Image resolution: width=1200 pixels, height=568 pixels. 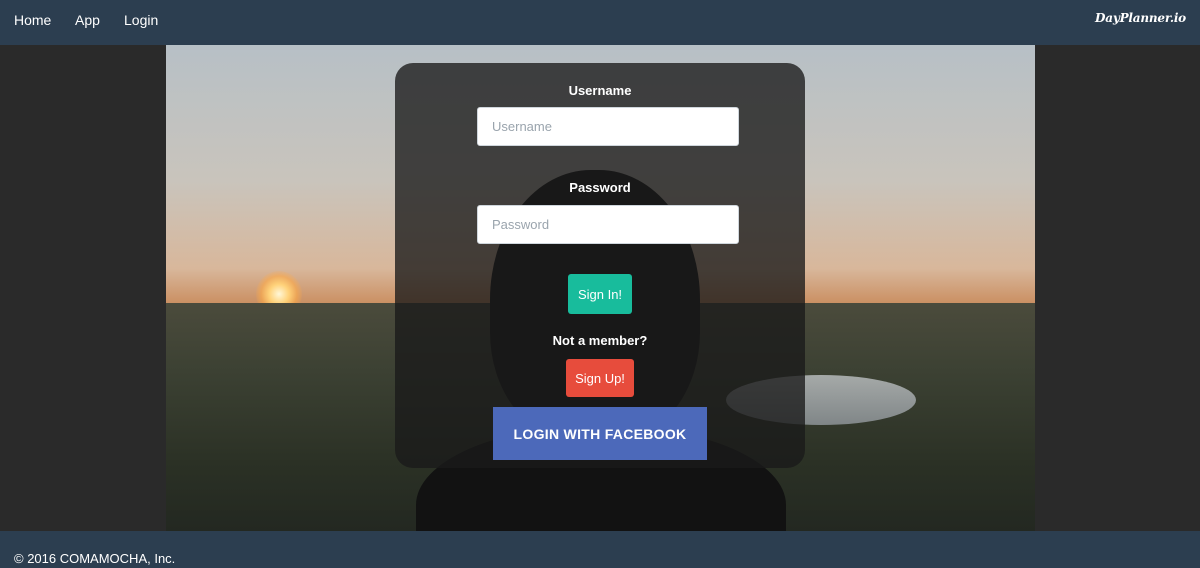 I want to click on username-label: Username, so click(x=600, y=90).